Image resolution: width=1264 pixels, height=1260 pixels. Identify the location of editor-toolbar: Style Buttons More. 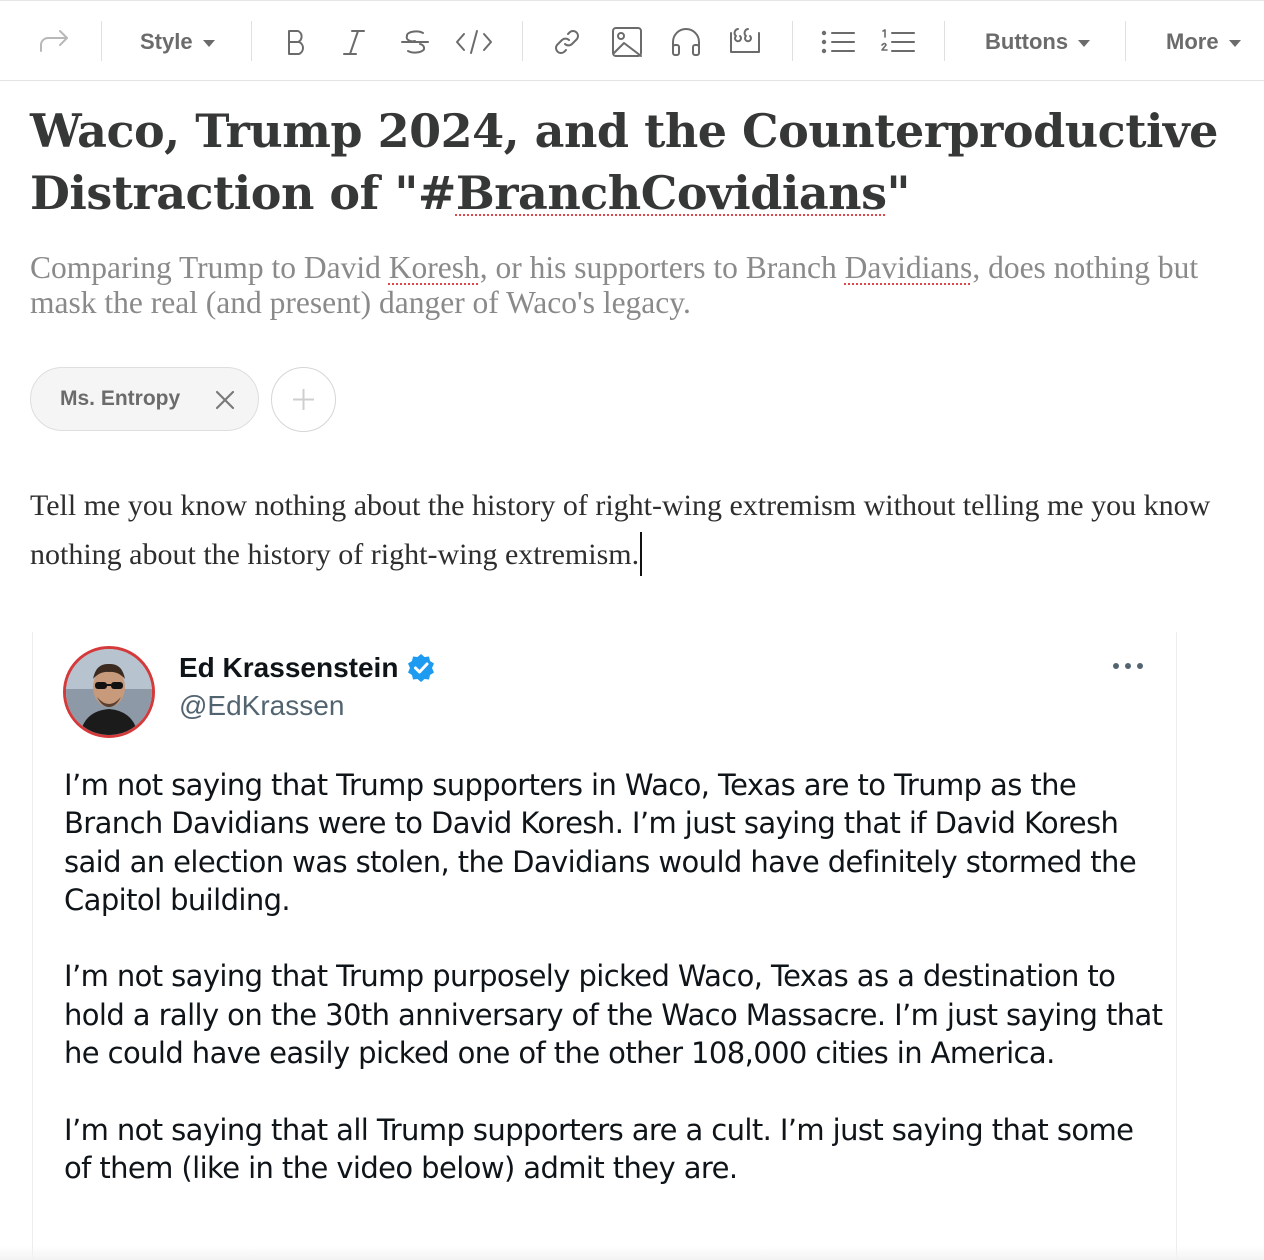
(632, 40).